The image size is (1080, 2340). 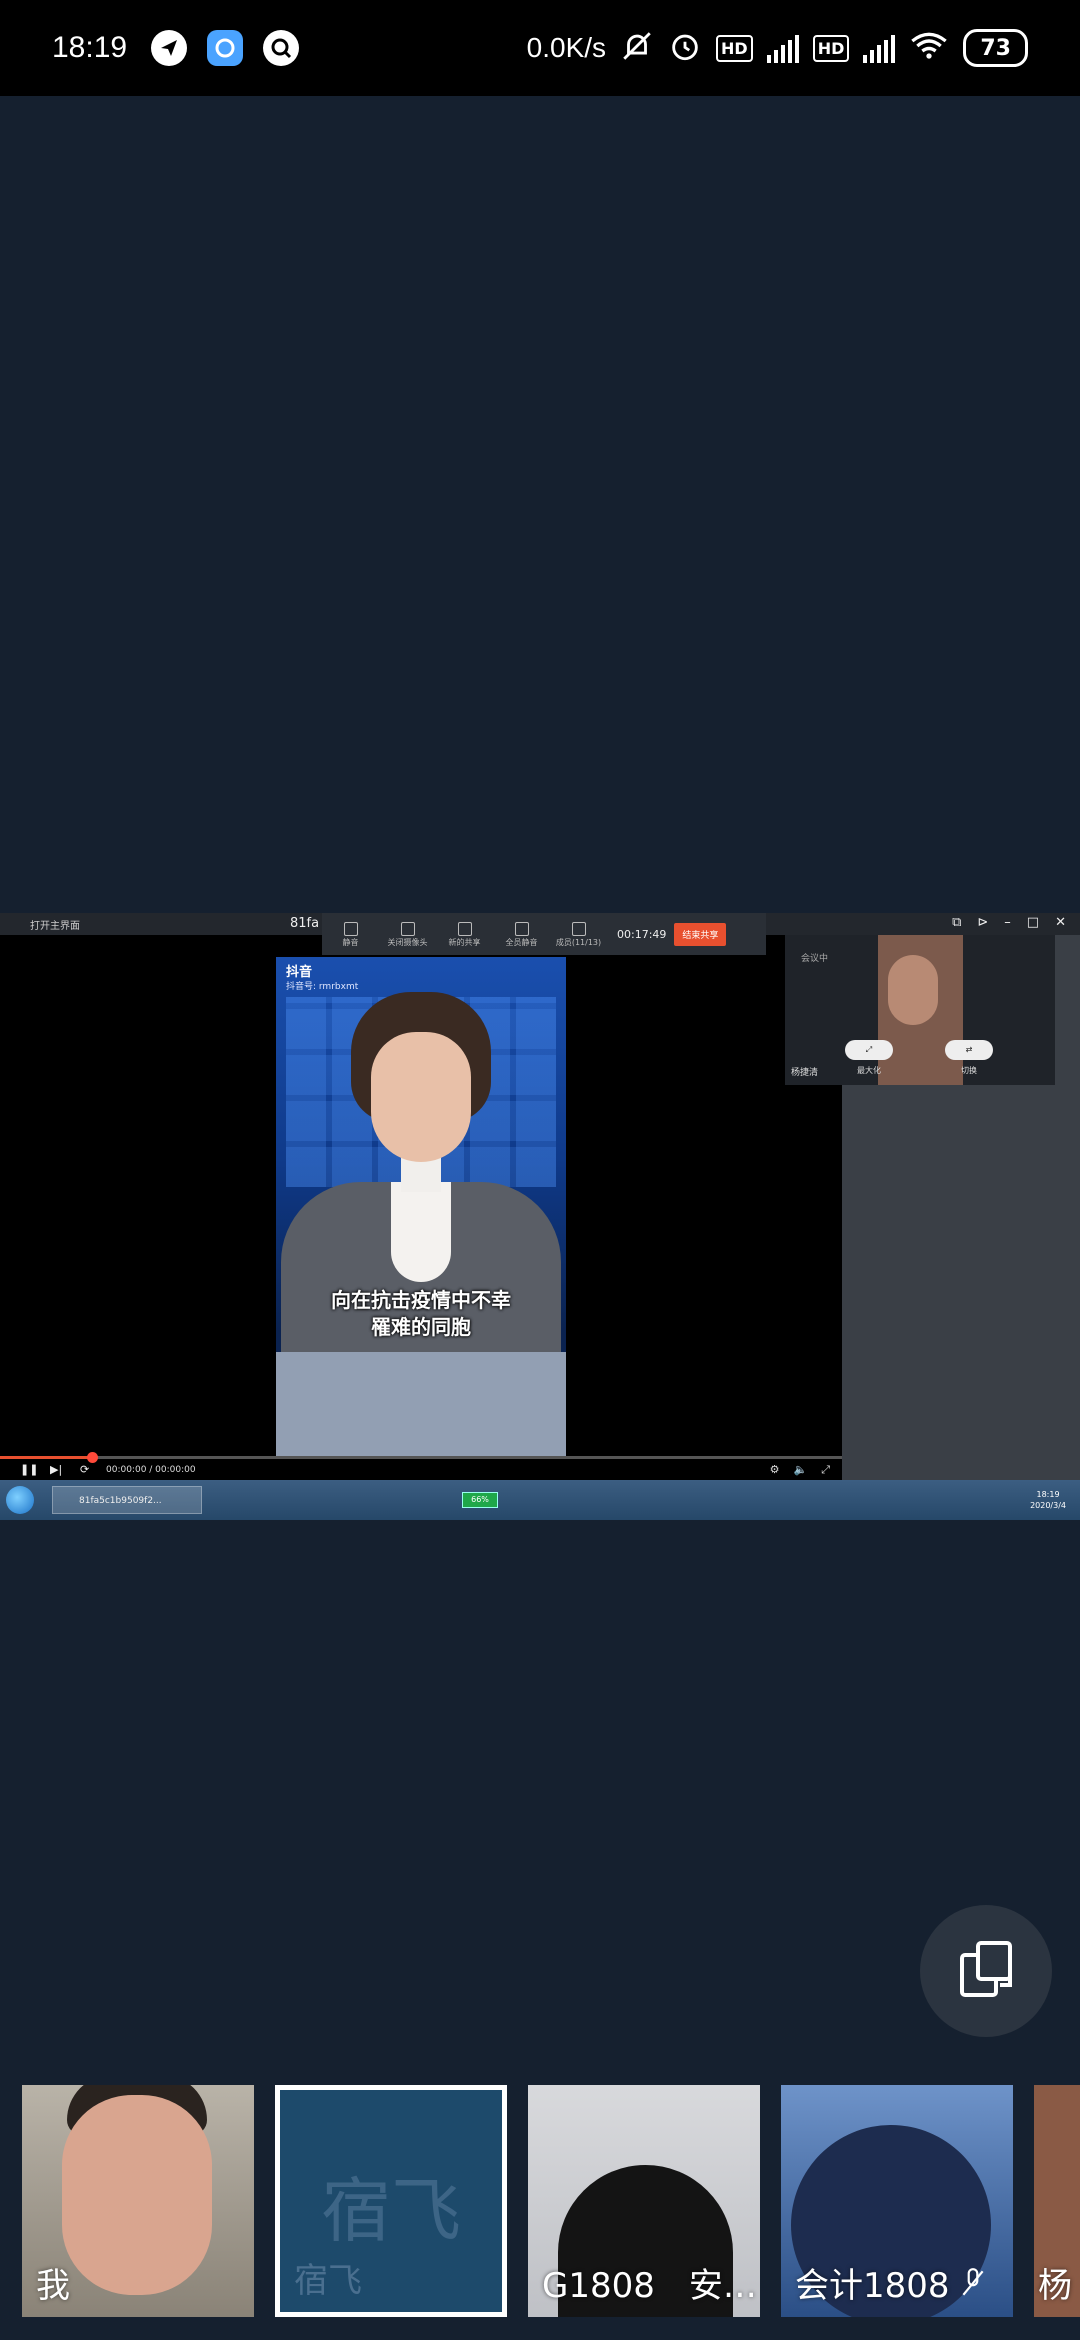 I want to click on windows-taskbar: 81fa5c1b9509f2... 66% 18:19 2020/3/4, so click(x=540, y=1500).